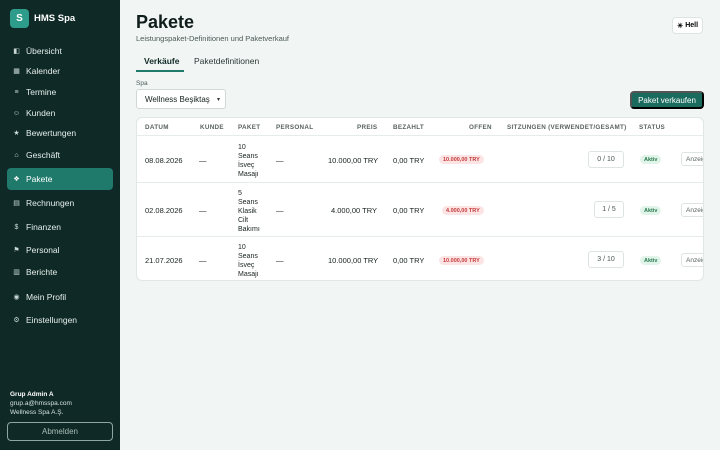 This screenshot has width=720, height=450. I want to click on cell-price: 4.000,00 TRY, so click(354, 210).